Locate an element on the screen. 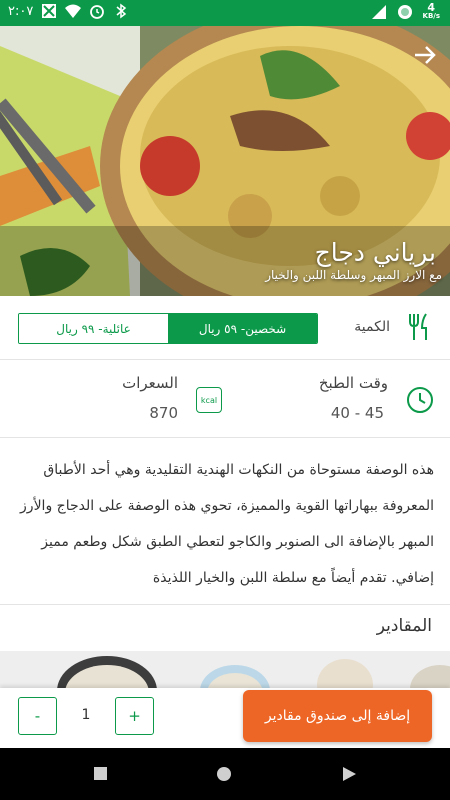 The image size is (450, 800). recipe-info-row: وقت الطبخ 40 - 45 kcal السعرات 870 is located at coordinates (225, 399).